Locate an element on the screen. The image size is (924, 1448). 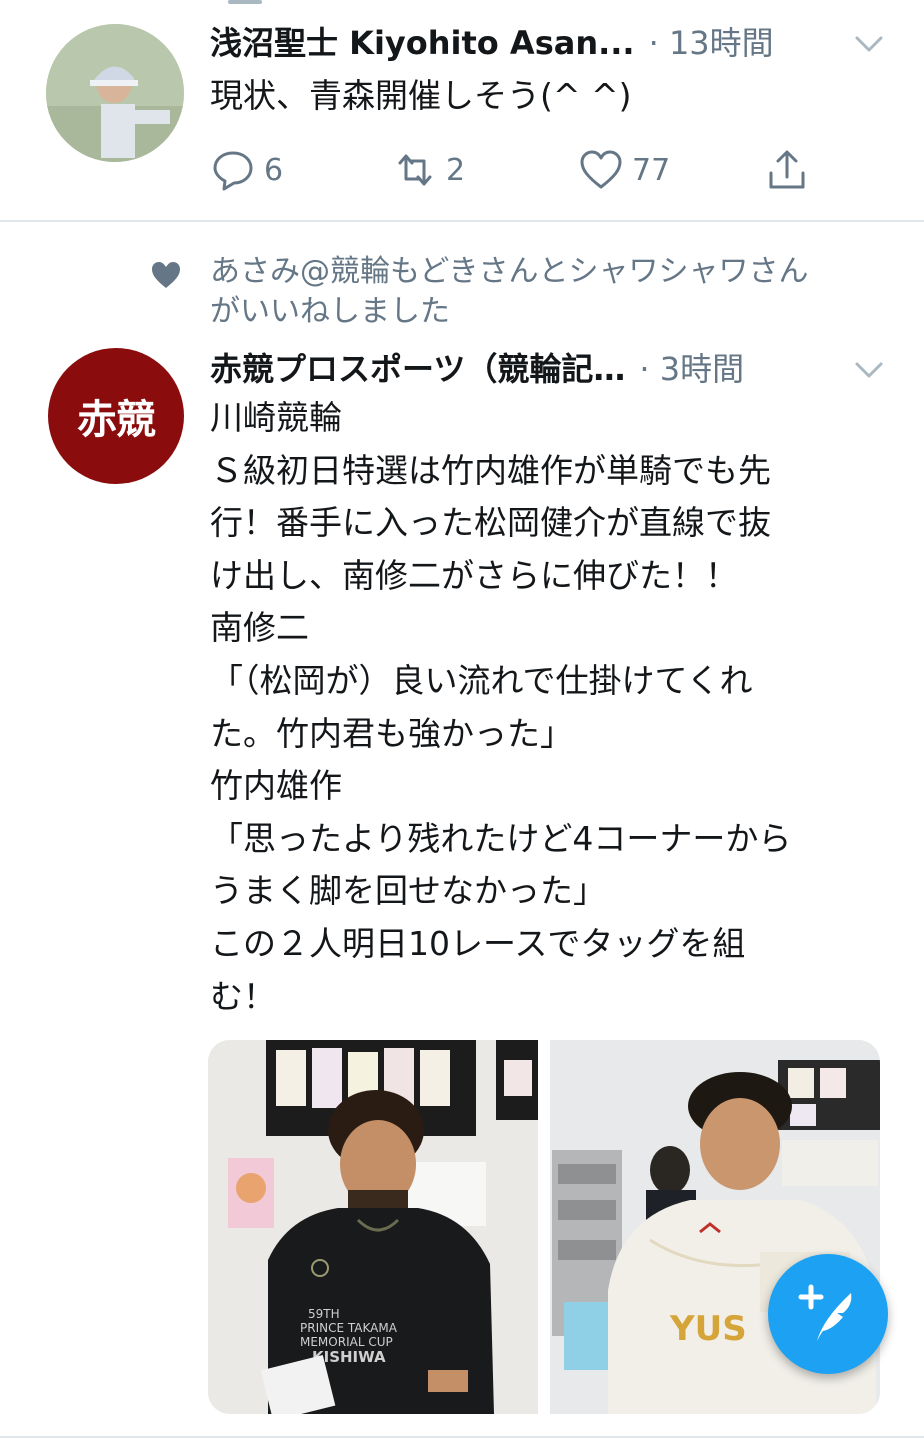
compose-tweet-icon is located at coordinates (825, 1312).